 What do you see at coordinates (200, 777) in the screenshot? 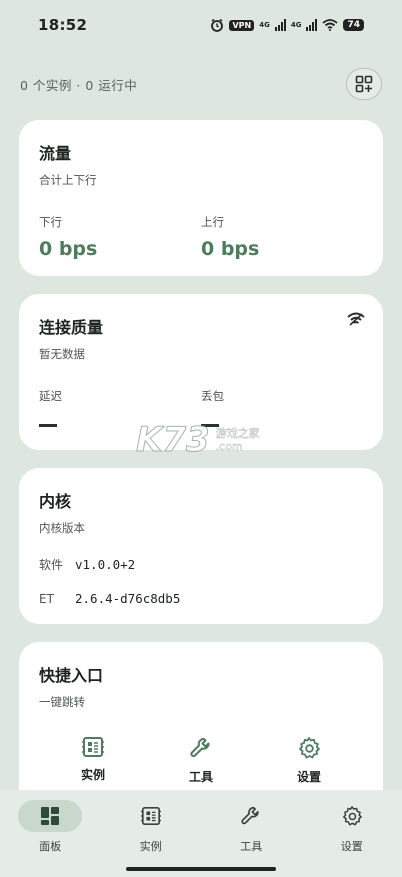
I see `shortcut-label: 工具` at bounding box center [200, 777].